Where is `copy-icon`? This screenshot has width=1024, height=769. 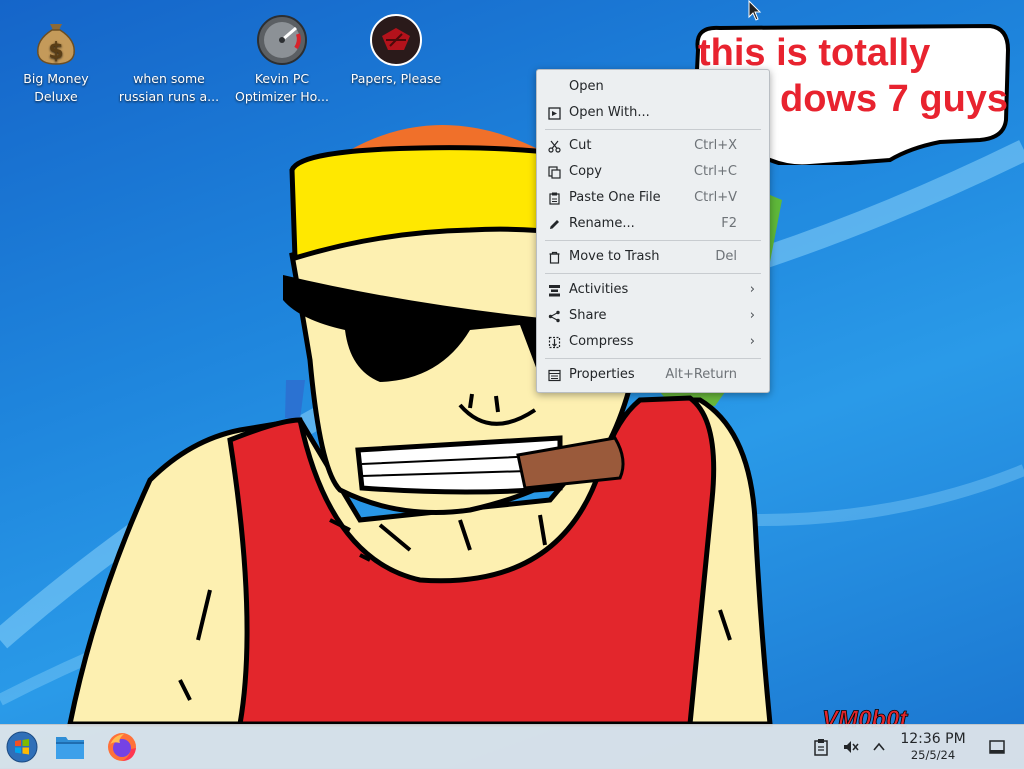
copy-icon is located at coordinates (554, 172).